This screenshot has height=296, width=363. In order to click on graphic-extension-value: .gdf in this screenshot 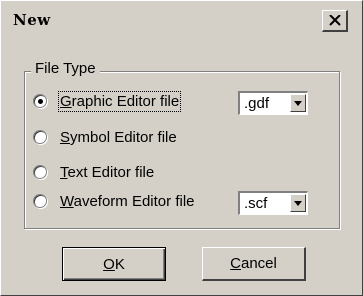, I will do `click(257, 103)`.